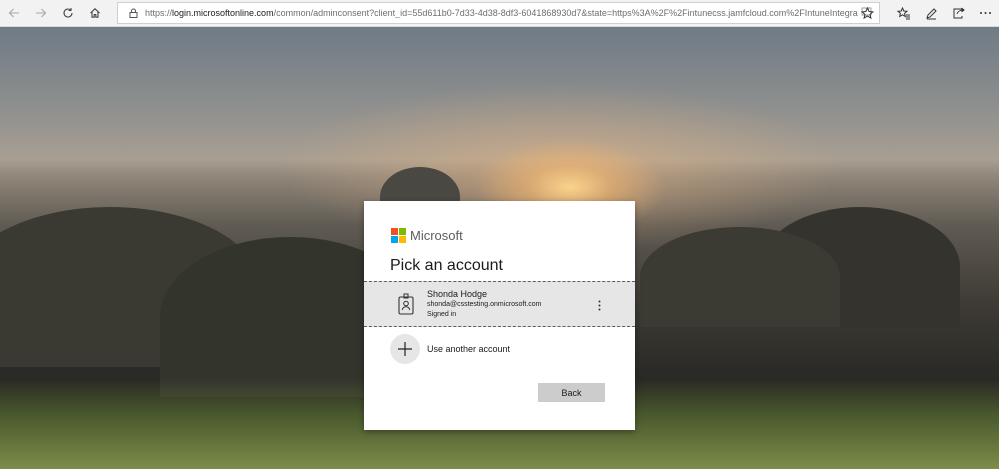  Describe the element at coordinates (41, 13) in the screenshot. I see `forward-arrow-icon` at that location.